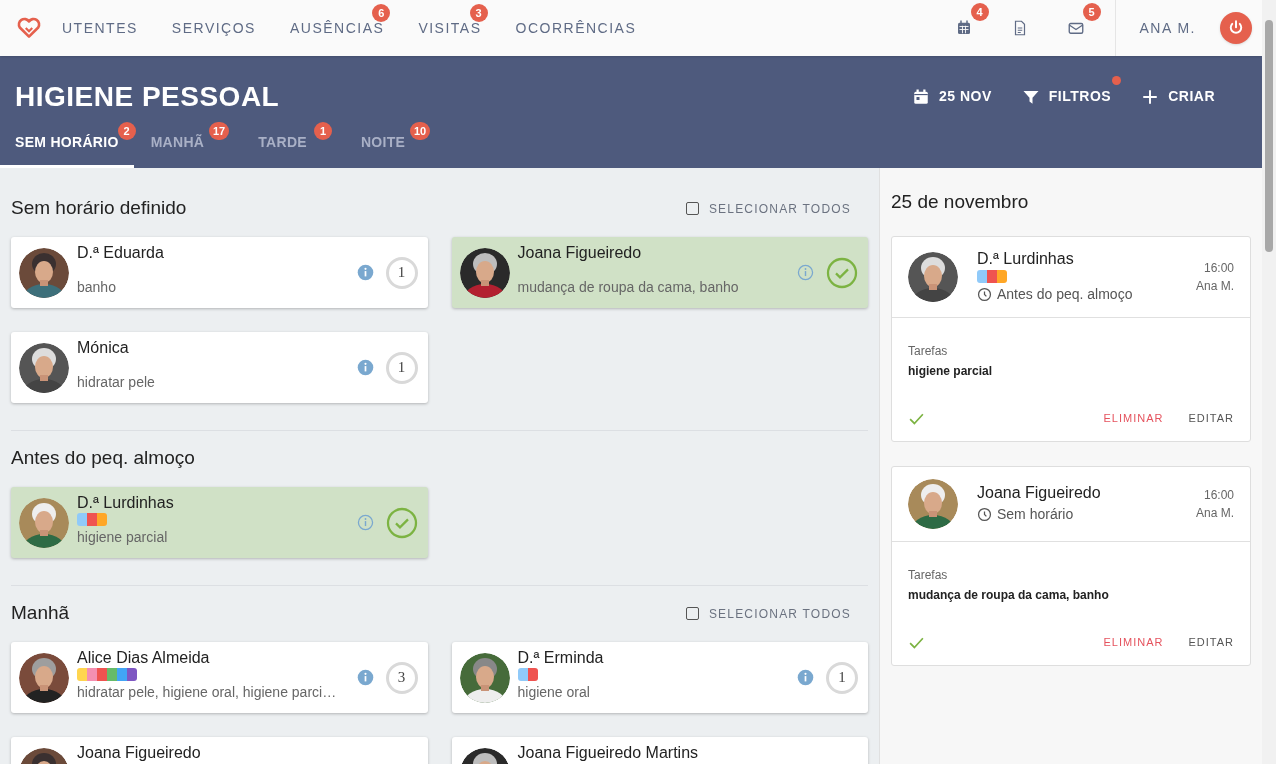 This screenshot has width=1276, height=764. I want to click on nav-link: VISITAS, so click(450, 28).